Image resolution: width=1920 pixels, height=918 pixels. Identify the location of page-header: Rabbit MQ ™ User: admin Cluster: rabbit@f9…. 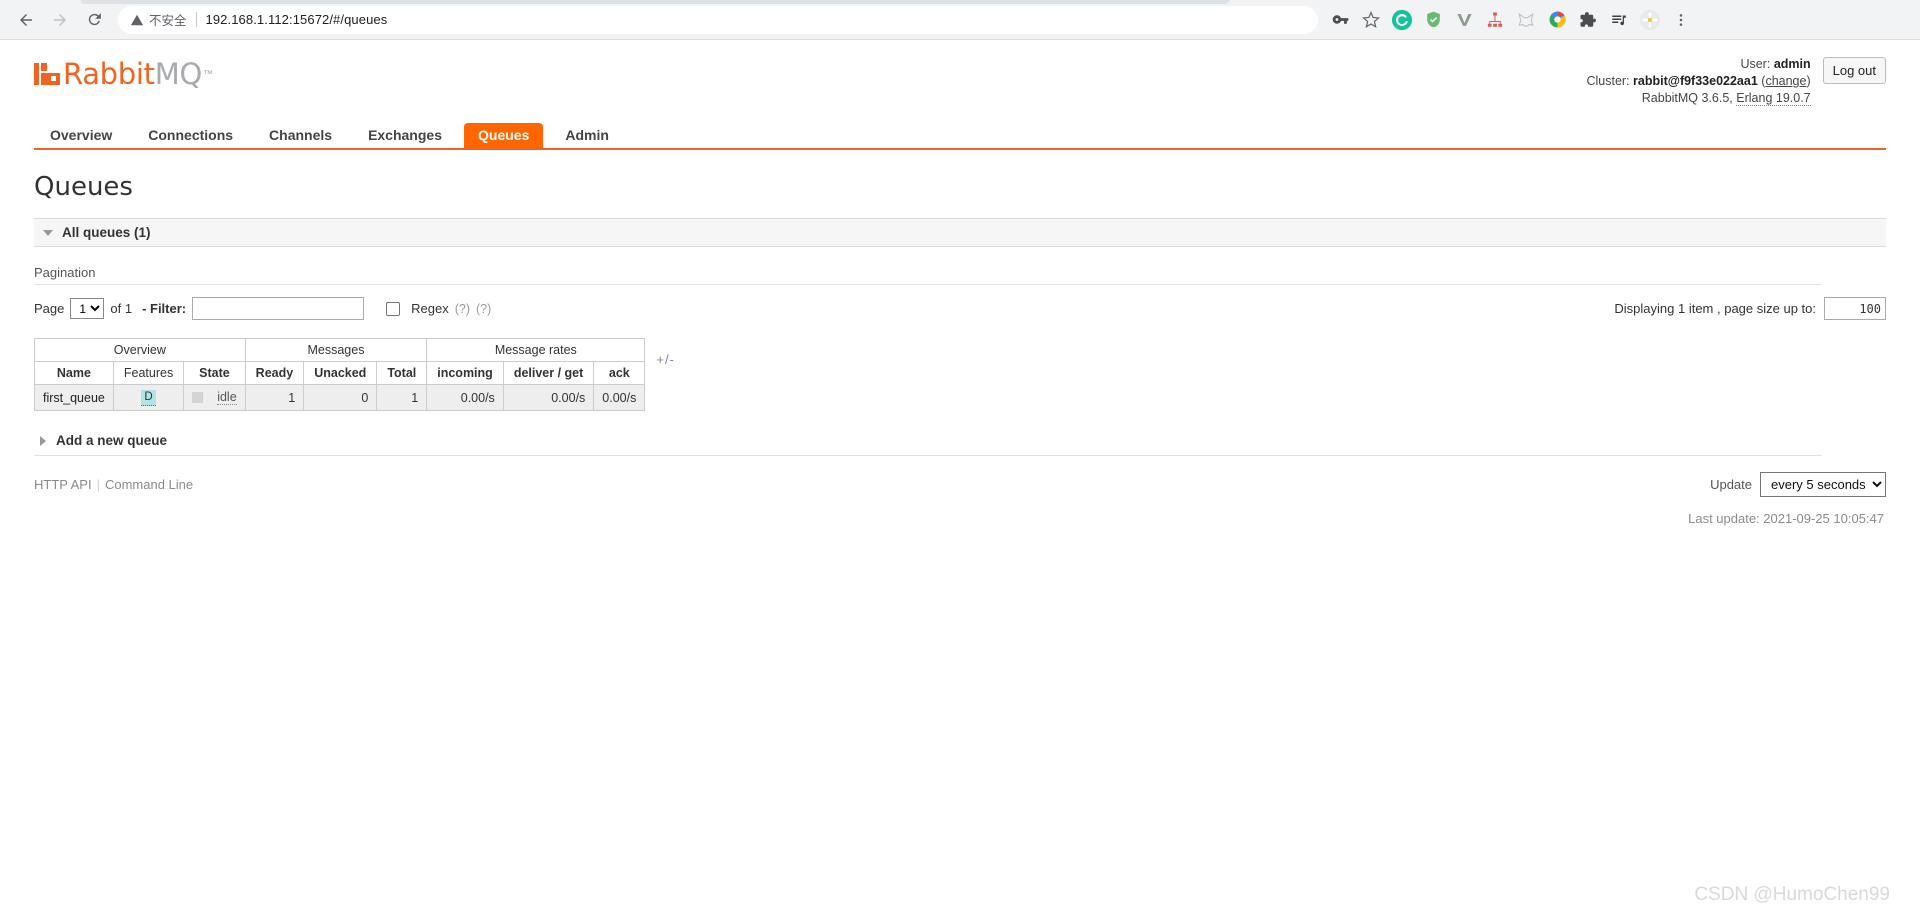
(960, 76).